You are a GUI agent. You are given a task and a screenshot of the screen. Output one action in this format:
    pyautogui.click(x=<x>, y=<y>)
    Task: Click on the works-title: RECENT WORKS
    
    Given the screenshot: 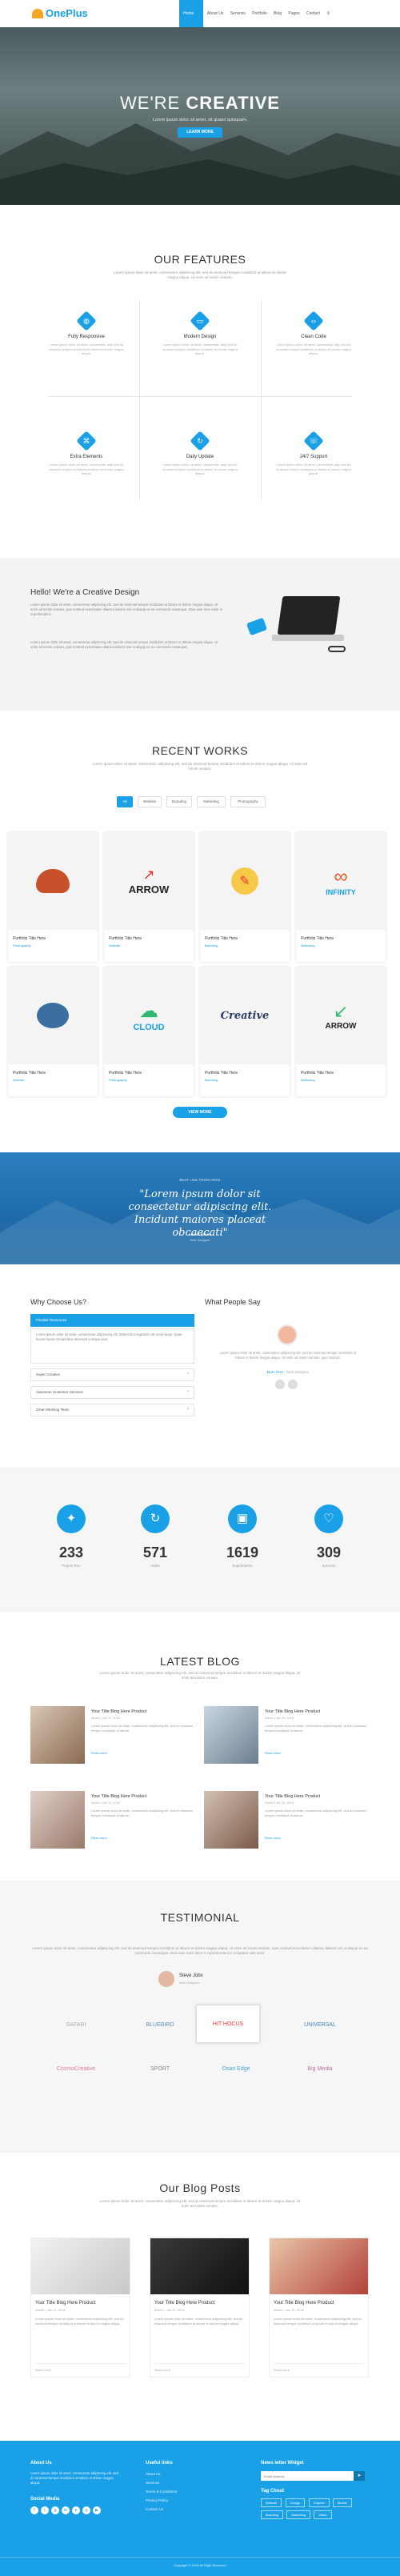 What is the action you would take?
    pyautogui.click(x=200, y=750)
    